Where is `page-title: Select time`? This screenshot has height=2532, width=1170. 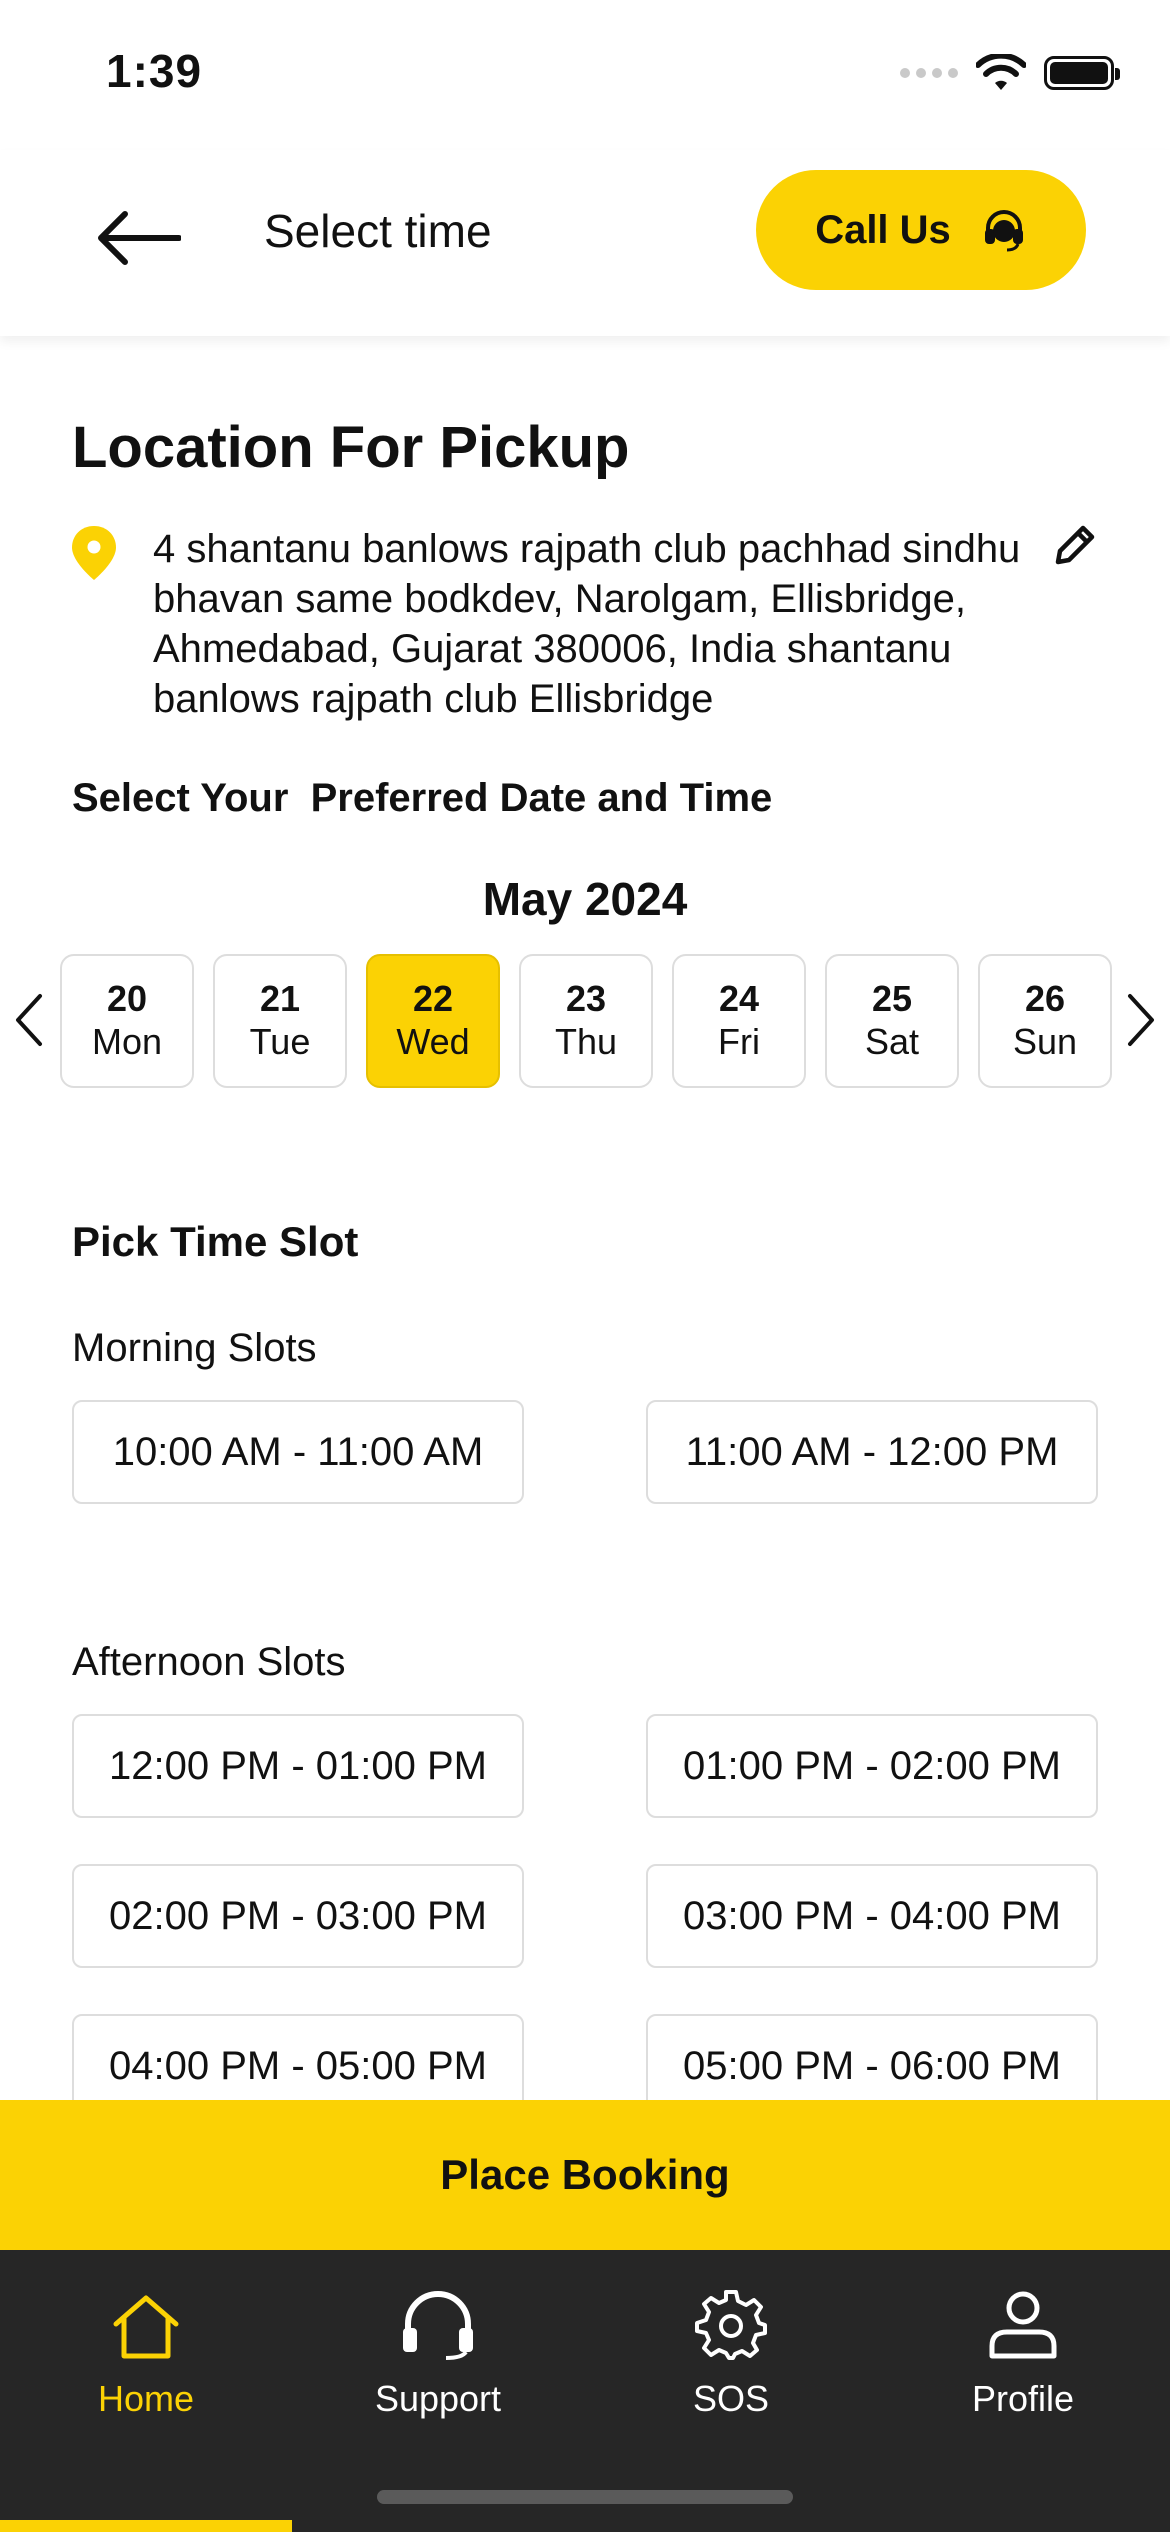 page-title: Select time is located at coordinates (378, 231).